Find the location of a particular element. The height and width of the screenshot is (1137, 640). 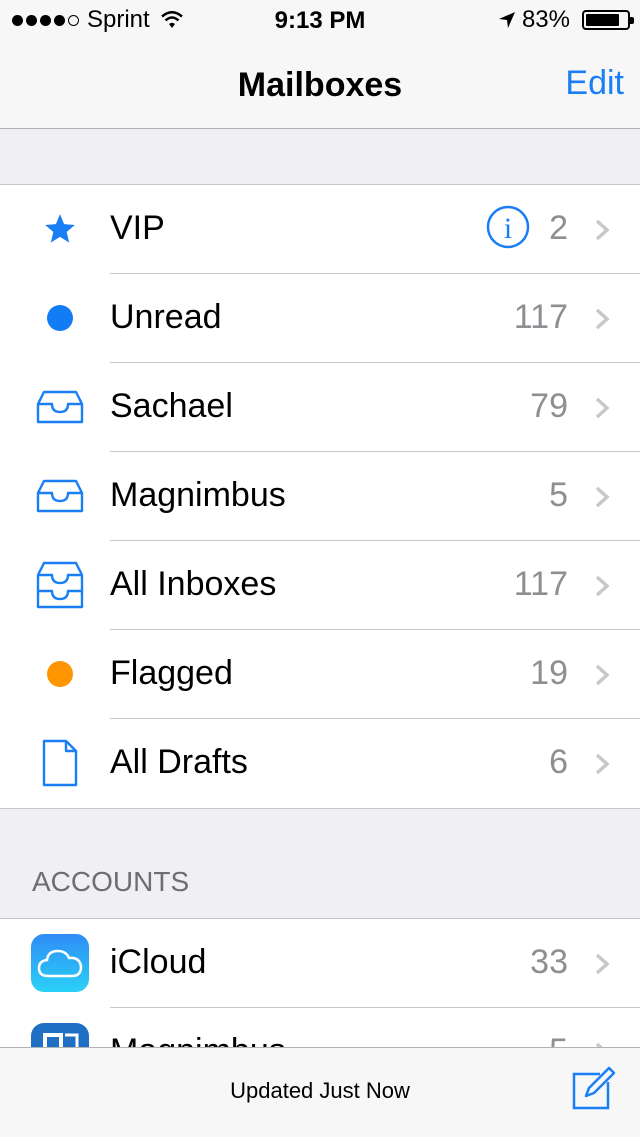

battery-icon is located at coordinates (608, 20).